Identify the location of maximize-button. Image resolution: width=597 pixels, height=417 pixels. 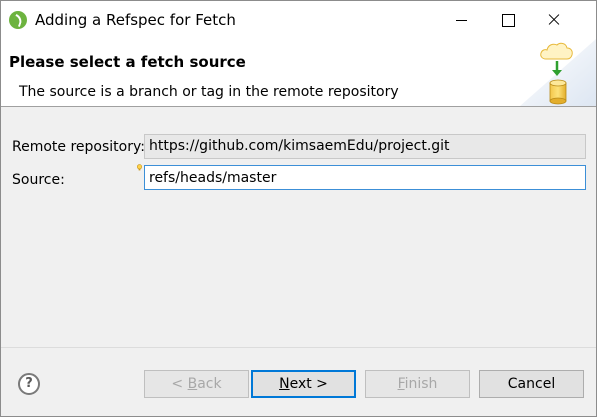
(507, 20).